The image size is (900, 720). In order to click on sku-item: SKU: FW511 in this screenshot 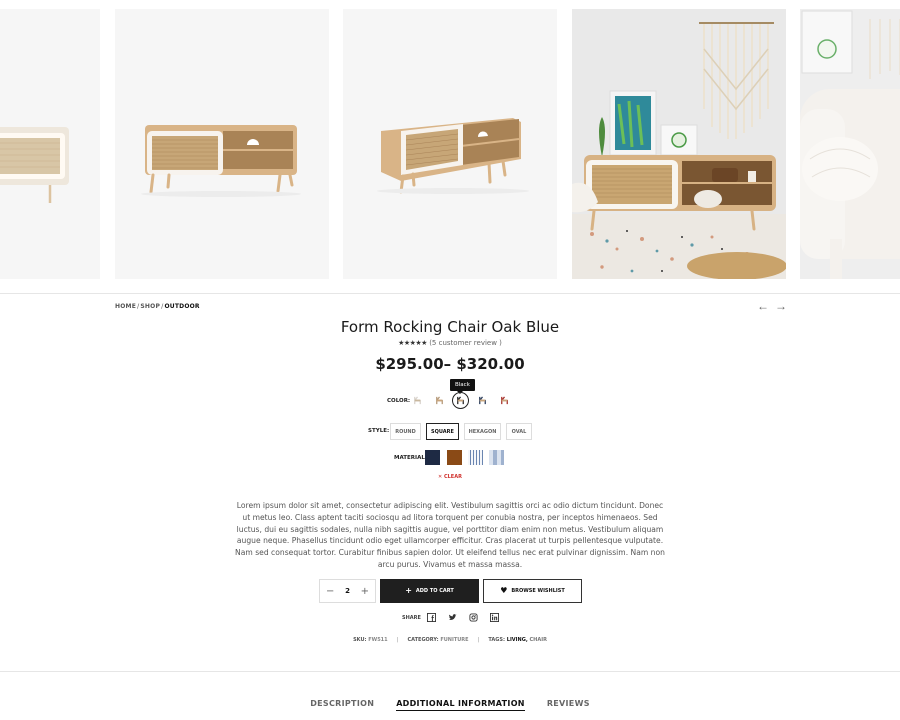, I will do `click(370, 640)`.